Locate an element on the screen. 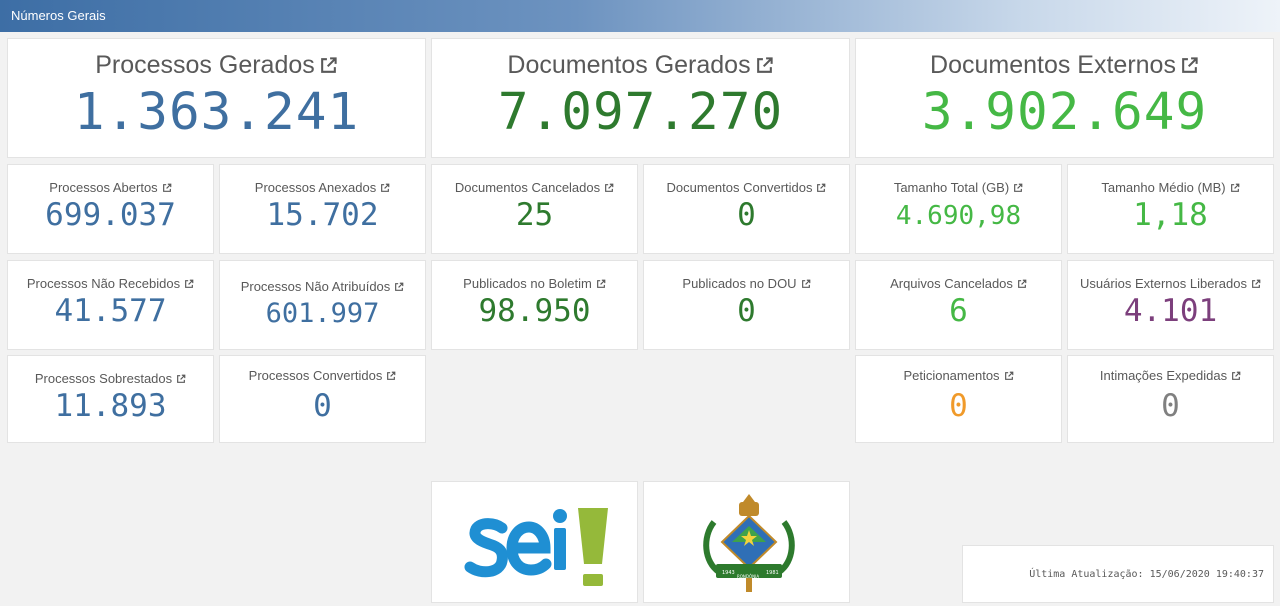  card-intimacoes-expedidas: Intimações Expedidas 0 is located at coordinates (1170, 399).